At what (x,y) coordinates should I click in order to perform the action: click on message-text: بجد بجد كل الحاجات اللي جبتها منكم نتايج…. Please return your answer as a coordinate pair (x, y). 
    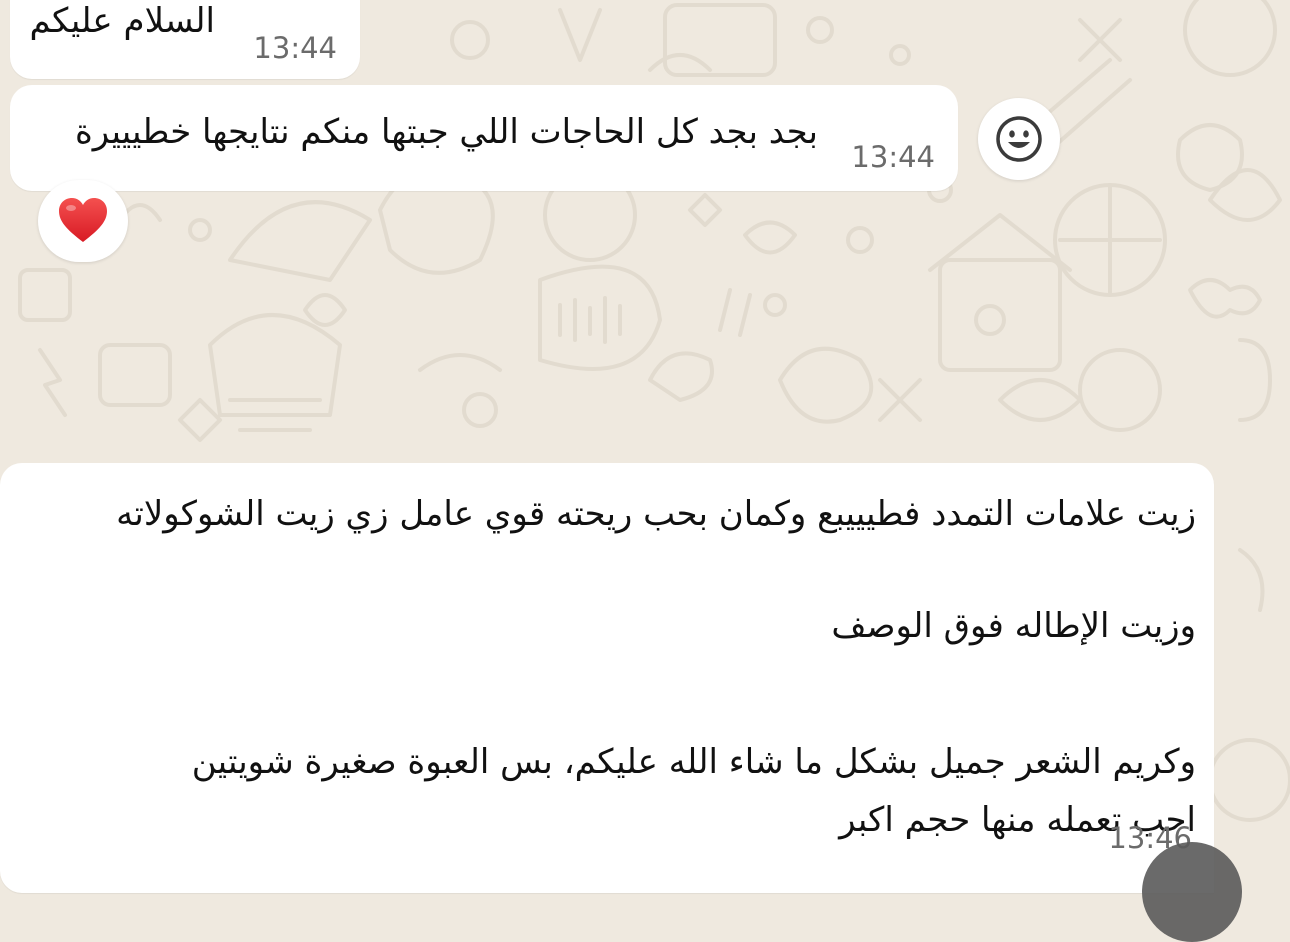
    Looking at the image, I should click on (446, 132).